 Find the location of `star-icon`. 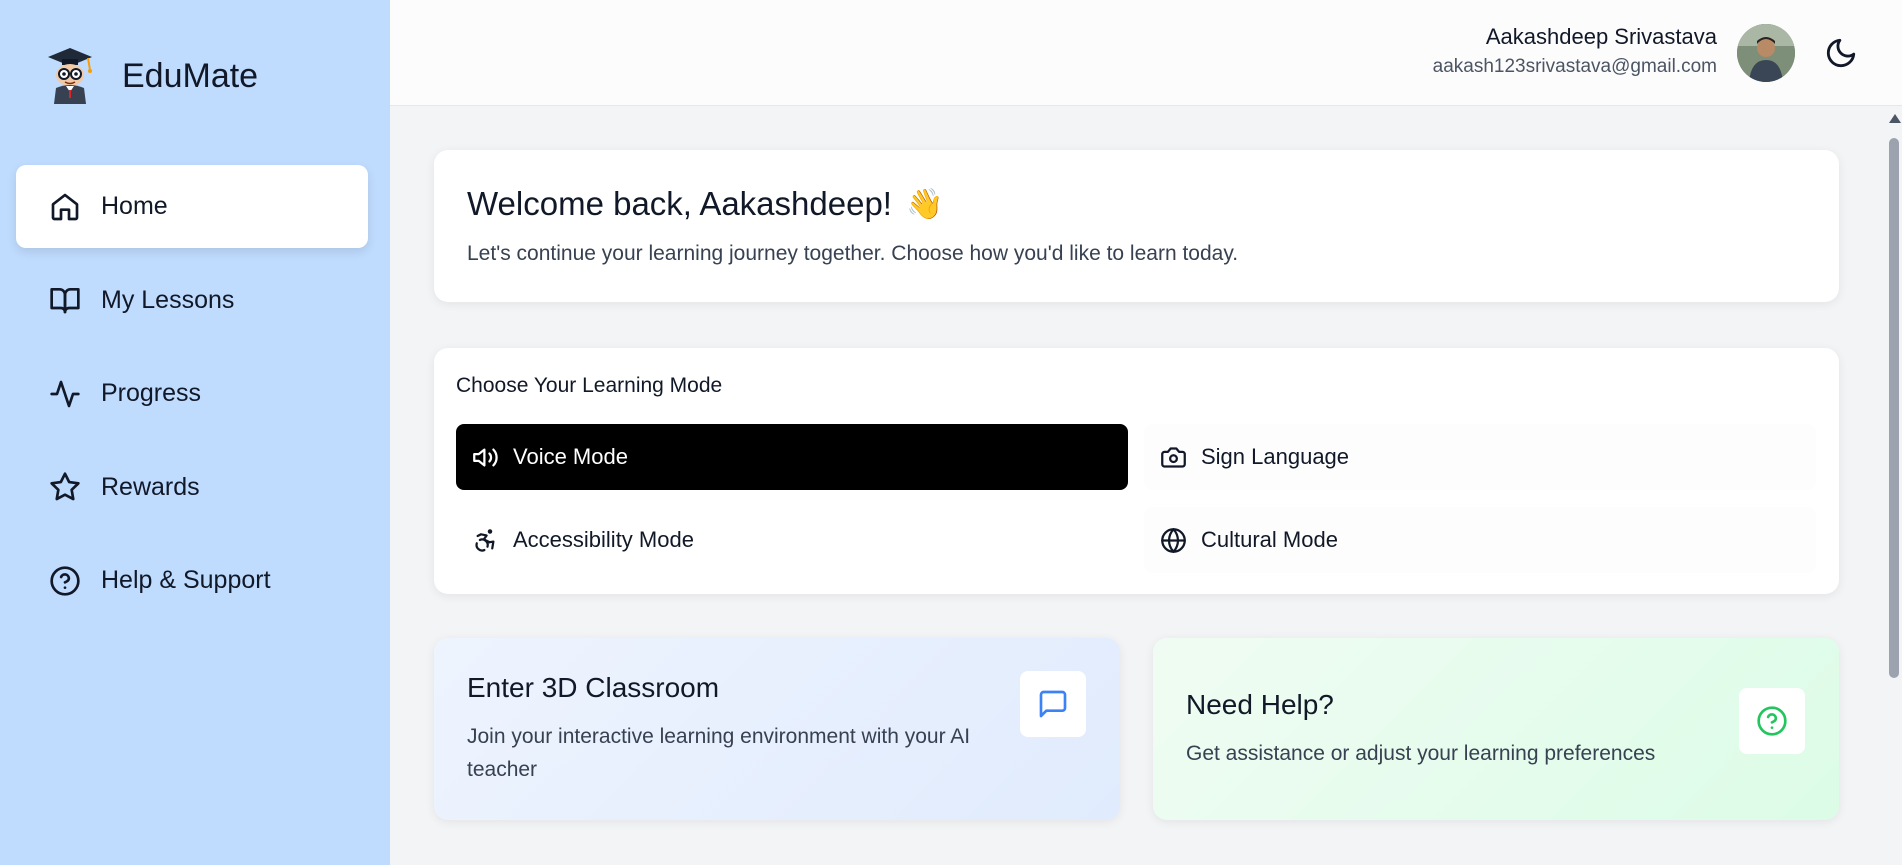

star-icon is located at coordinates (65, 486).